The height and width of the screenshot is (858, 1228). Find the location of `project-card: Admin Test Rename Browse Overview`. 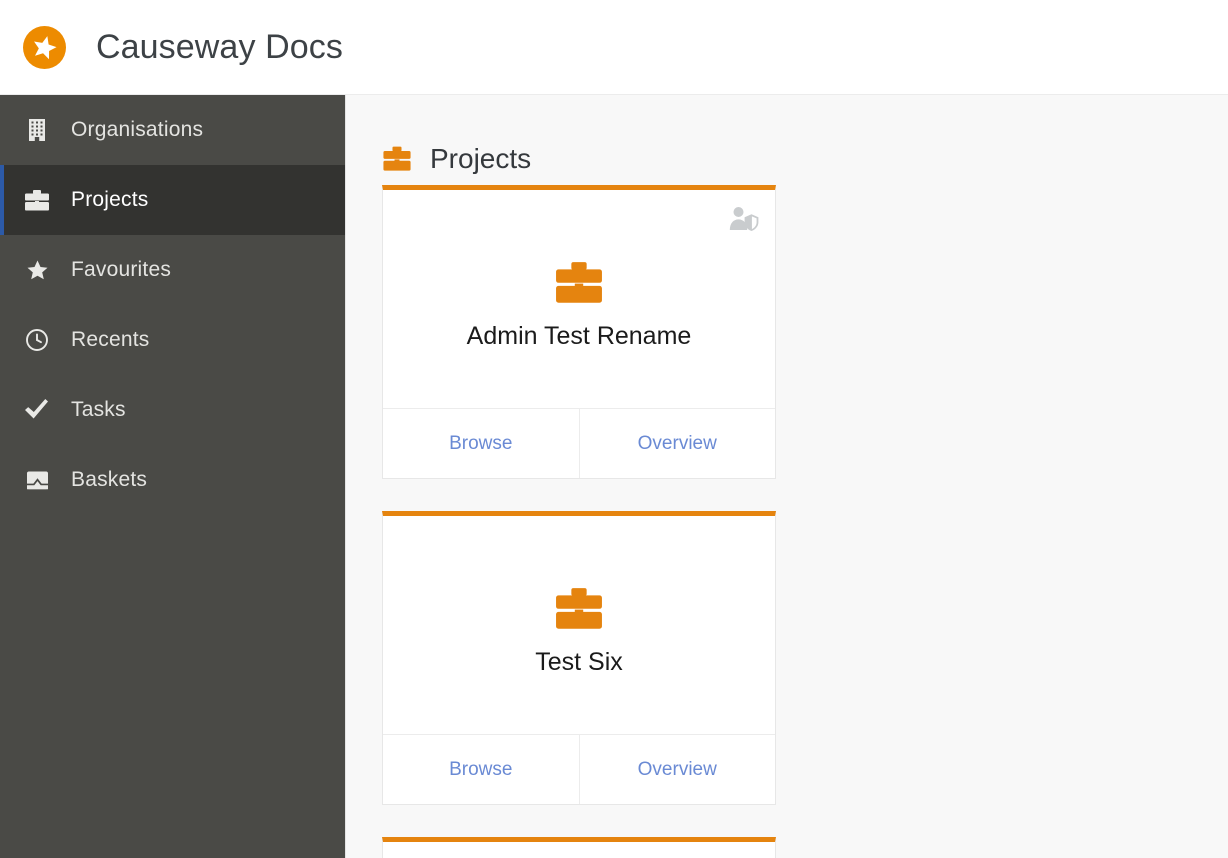

project-card: Admin Test Rename Browse Overview is located at coordinates (579, 332).